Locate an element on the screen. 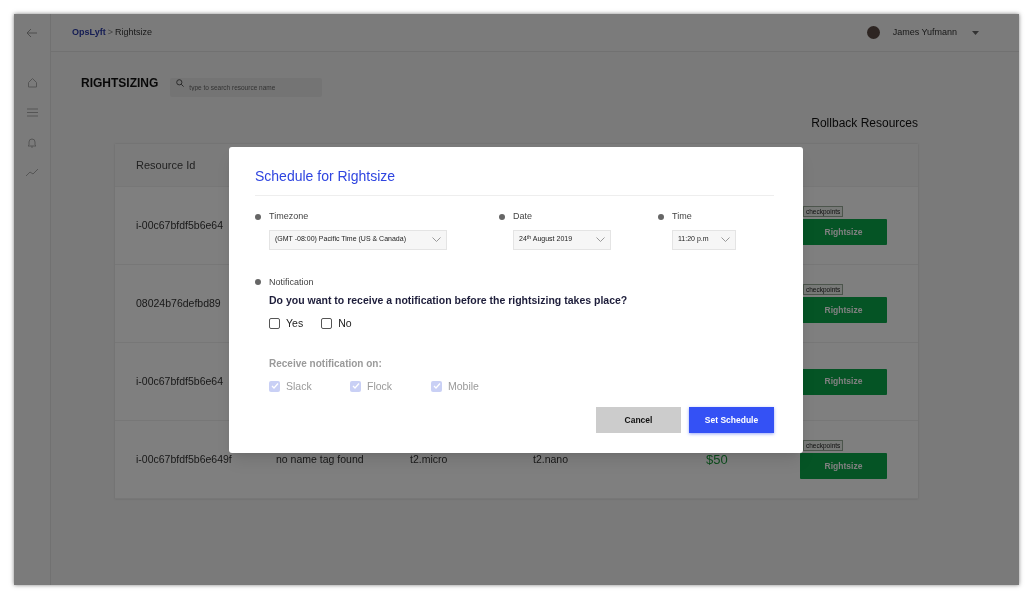 Image resolution: width=1033 pixels, height=600 pixels. table-cell-text: t2.nano is located at coordinates (551, 459).